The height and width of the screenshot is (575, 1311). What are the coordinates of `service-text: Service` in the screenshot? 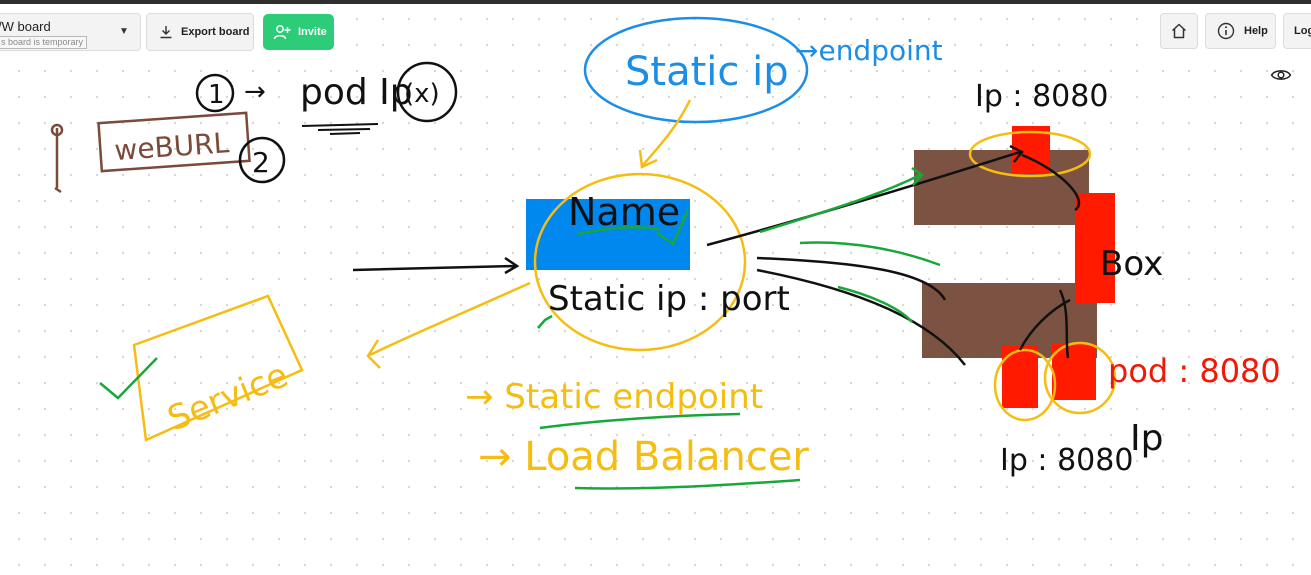 It's located at (228, 397).